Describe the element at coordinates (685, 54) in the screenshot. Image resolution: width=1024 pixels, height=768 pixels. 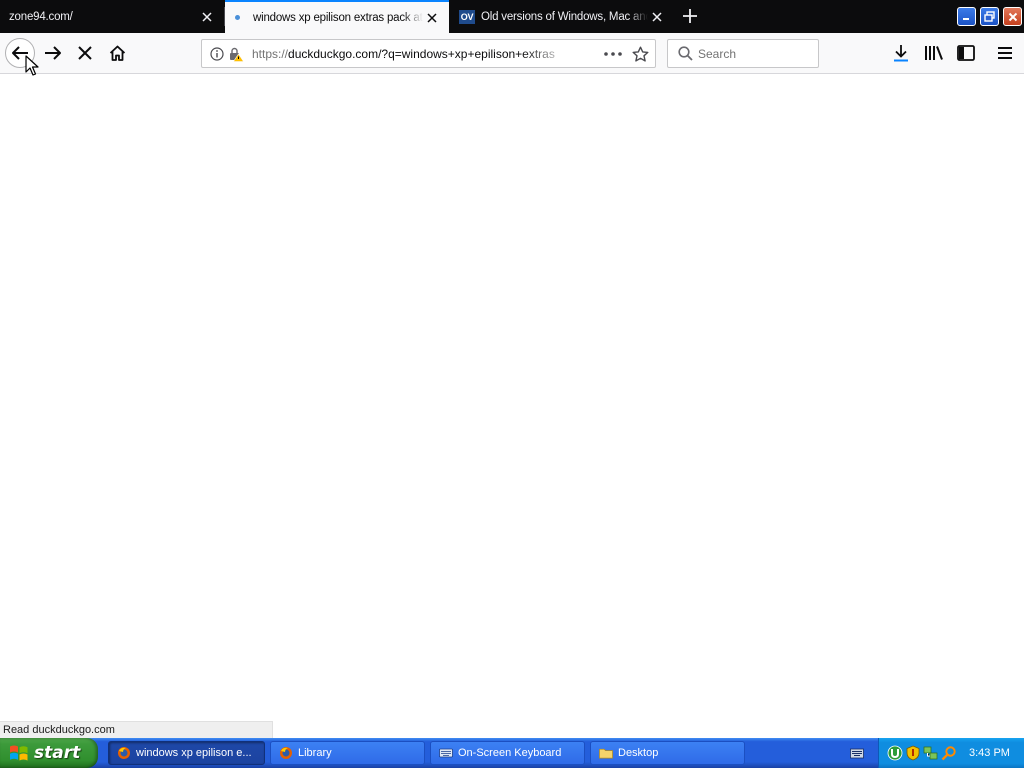
I see `search-icon` at that location.